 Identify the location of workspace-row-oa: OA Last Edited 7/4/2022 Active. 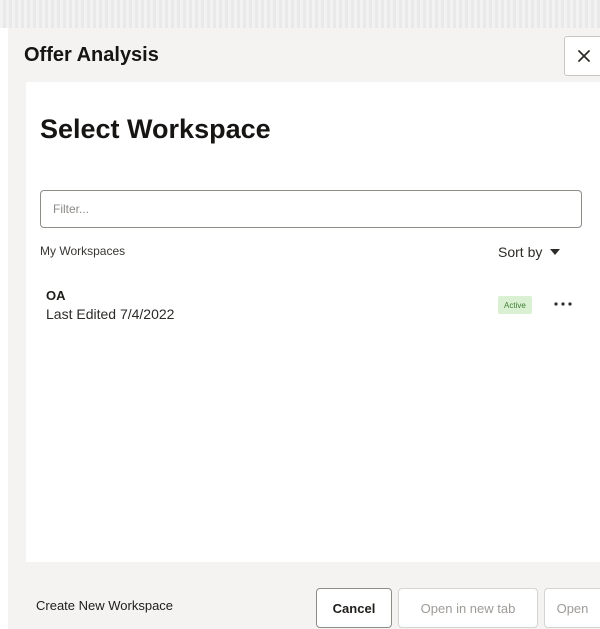
(313, 306).